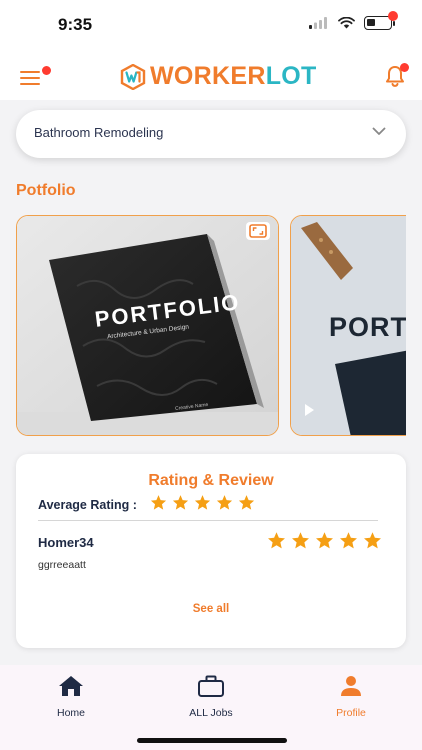  Describe the element at coordinates (212, 740) in the screenshot. I see `home-indicator` at that location.